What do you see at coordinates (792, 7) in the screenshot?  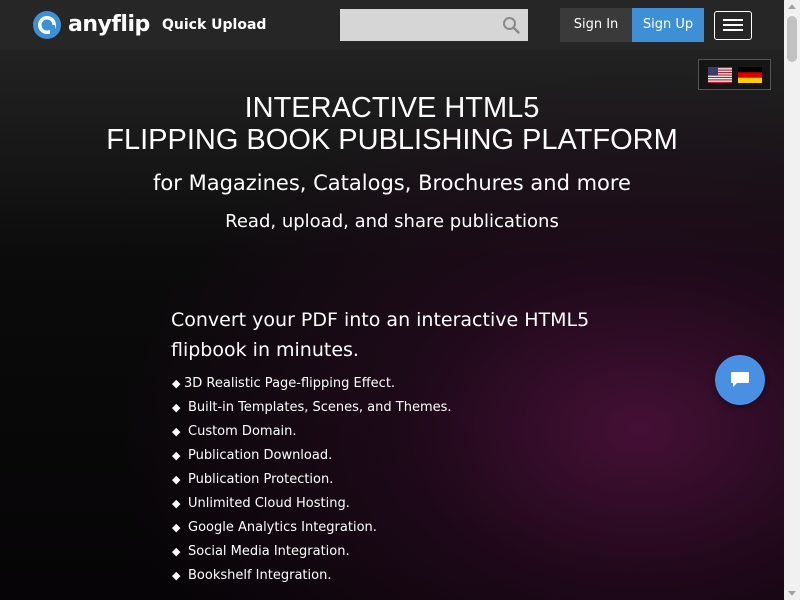 I see `scroll-up-arrow-icon` at bounding box center [792, 7].